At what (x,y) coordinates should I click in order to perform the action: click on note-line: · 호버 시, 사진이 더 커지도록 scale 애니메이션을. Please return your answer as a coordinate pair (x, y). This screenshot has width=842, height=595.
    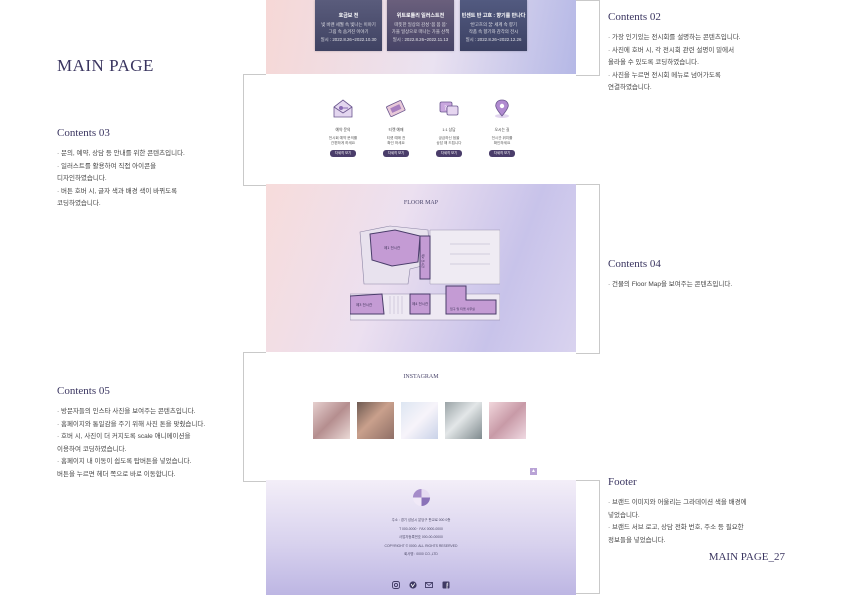
    Looking at the image, I should click on (124, 436).